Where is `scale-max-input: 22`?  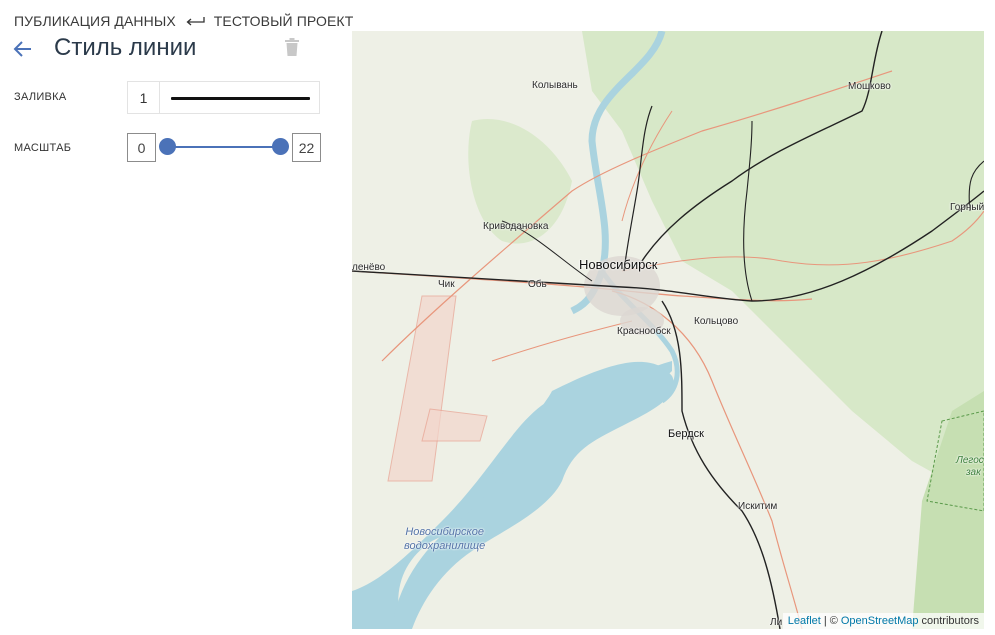 scale-max-input: 22 is located at coordinates (306, 147).